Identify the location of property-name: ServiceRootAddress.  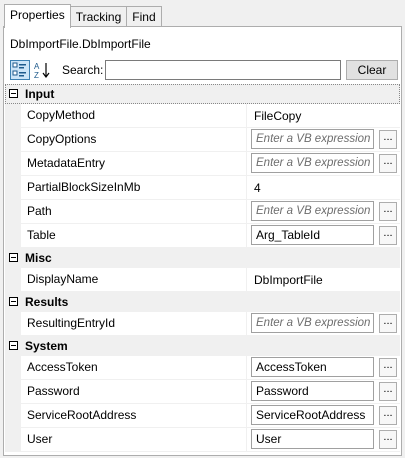
(134, 415).